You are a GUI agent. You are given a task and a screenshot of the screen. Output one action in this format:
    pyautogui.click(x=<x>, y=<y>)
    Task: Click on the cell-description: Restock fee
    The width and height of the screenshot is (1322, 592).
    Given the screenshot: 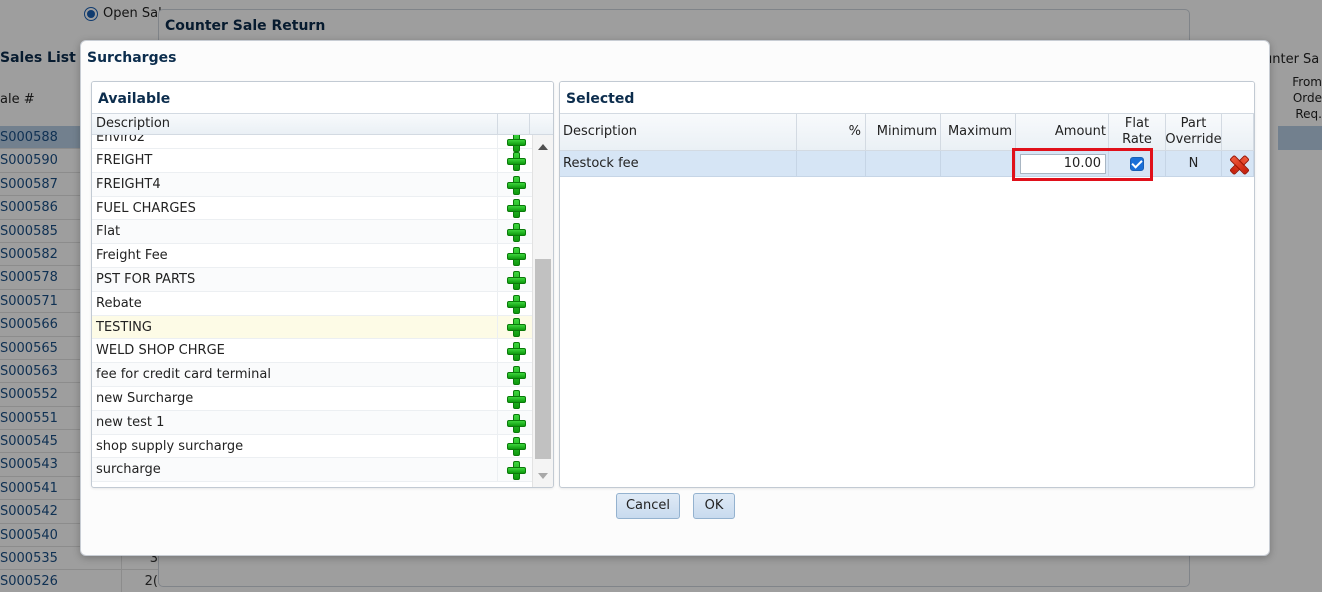 What is the action you would take?
    pyautogui.click(x=678, y=163)
    